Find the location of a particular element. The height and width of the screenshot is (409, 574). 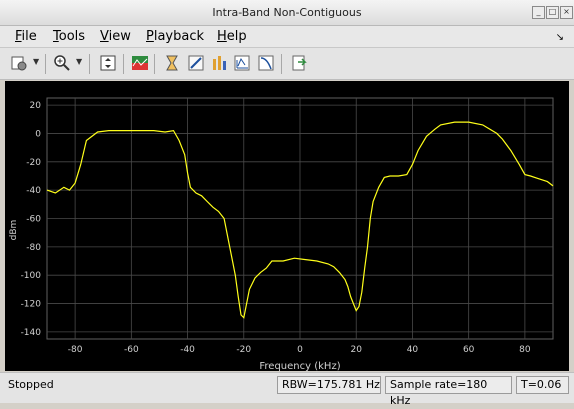

restore-icon is located at coordinates (299, 63).